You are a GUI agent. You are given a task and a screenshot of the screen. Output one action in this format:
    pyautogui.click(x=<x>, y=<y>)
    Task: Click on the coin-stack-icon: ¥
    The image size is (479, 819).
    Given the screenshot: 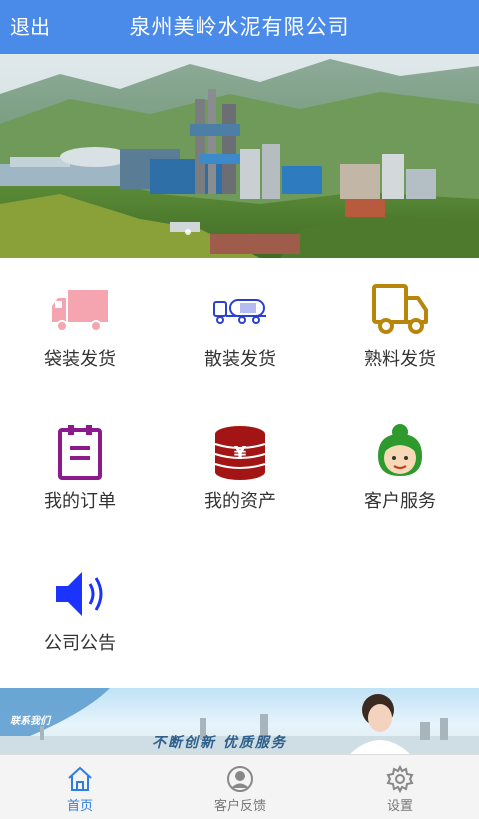 What is the action you would take?
    pyautogui.click(x=240, y=453)
    